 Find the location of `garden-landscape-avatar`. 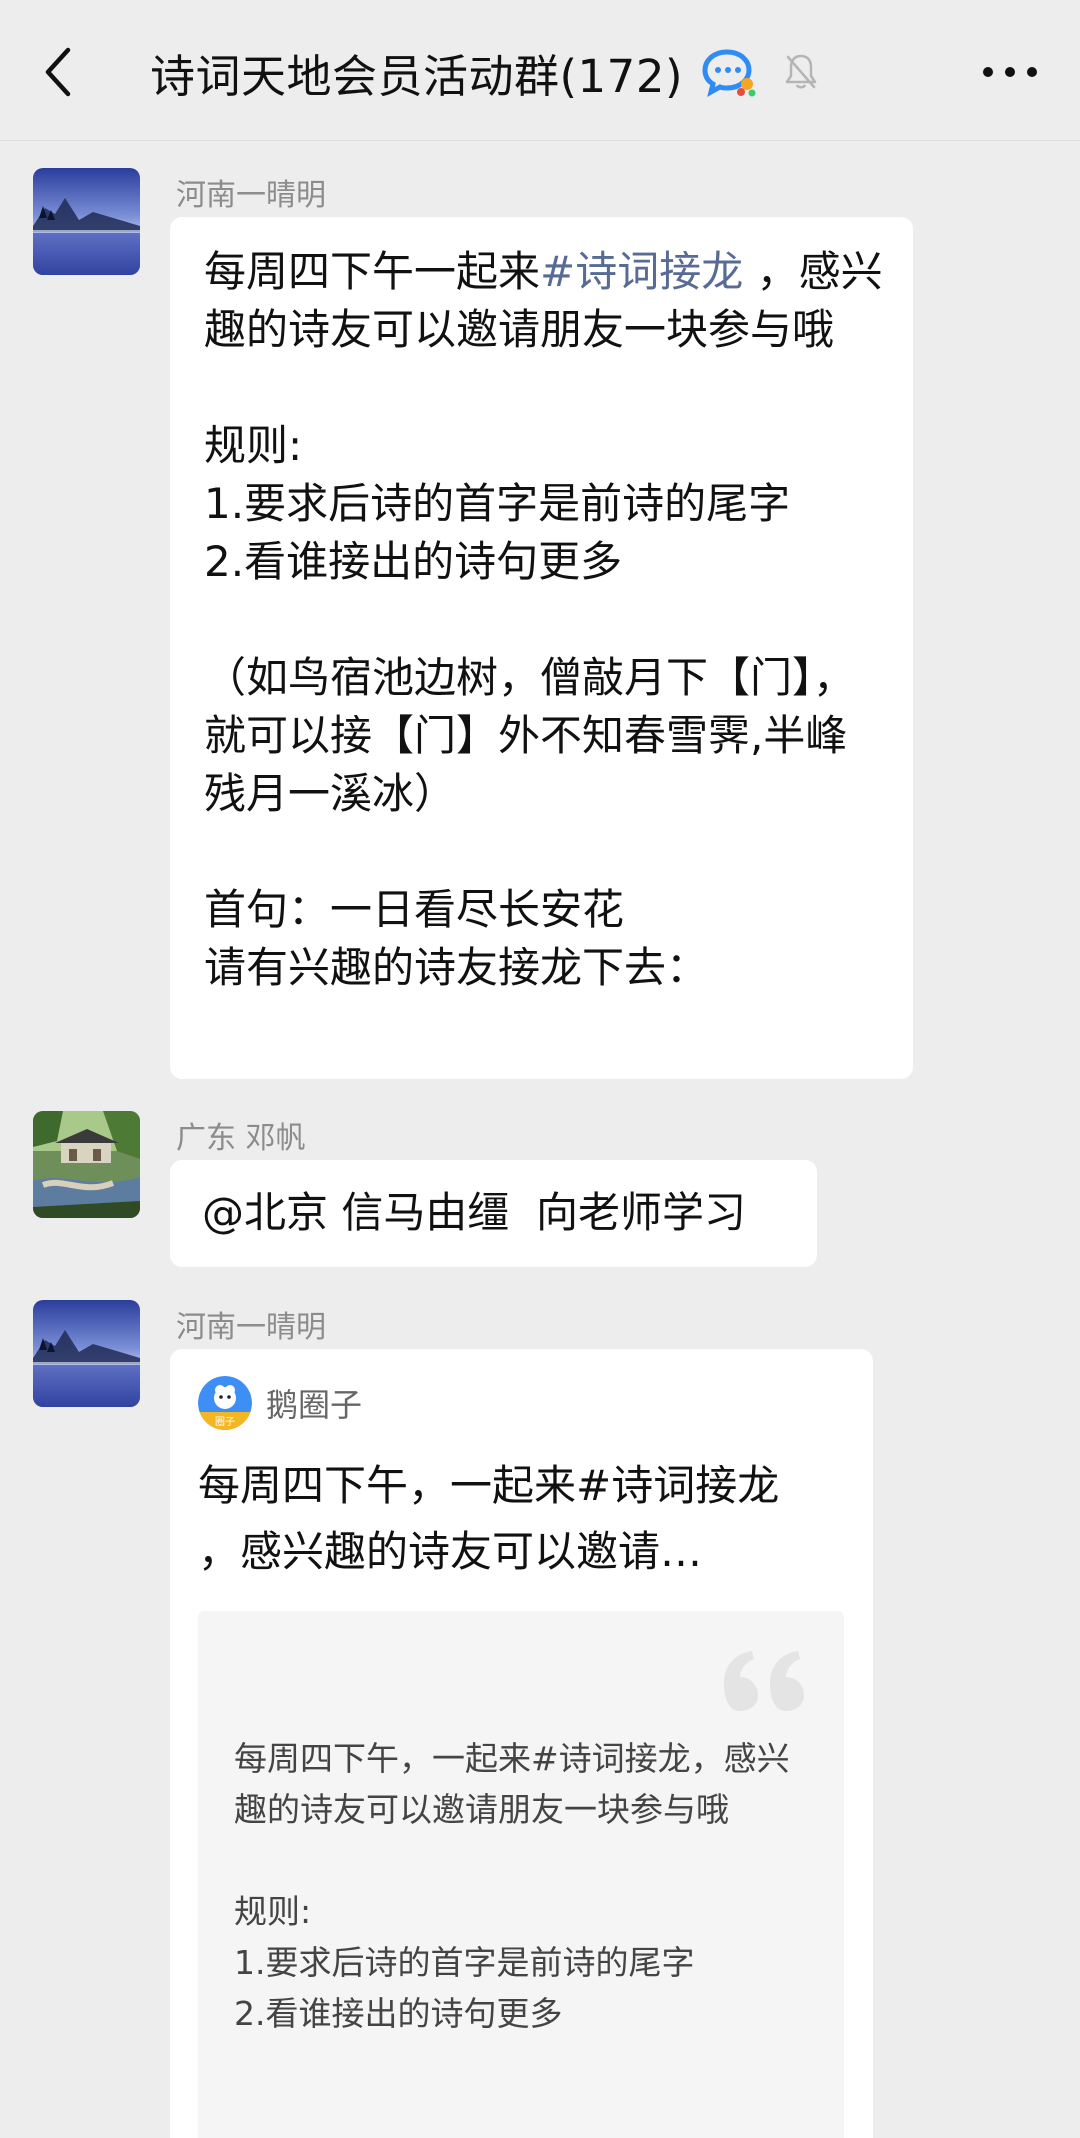

garden-landscape-avatar is located at coordinates (86, 1164).